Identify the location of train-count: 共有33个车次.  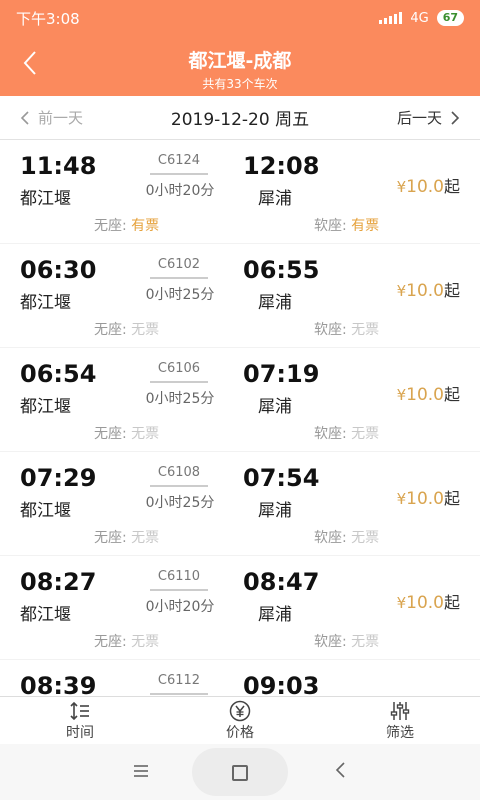
(240, 84).